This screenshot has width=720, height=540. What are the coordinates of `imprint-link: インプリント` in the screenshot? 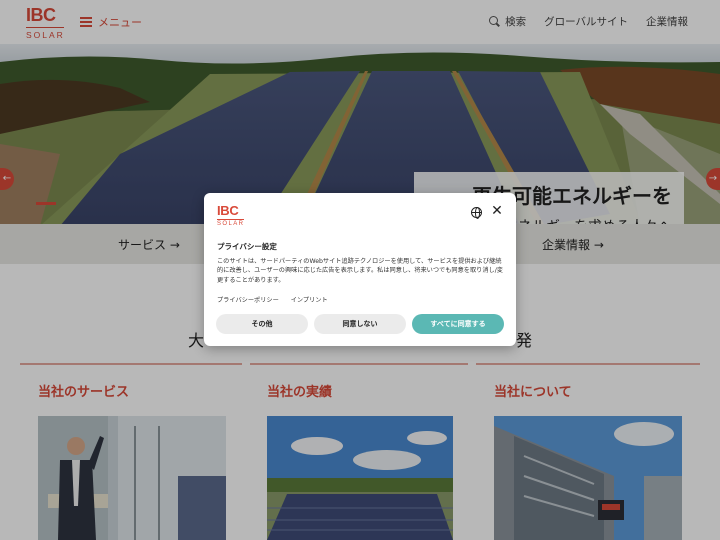 It's located at (309, 300).